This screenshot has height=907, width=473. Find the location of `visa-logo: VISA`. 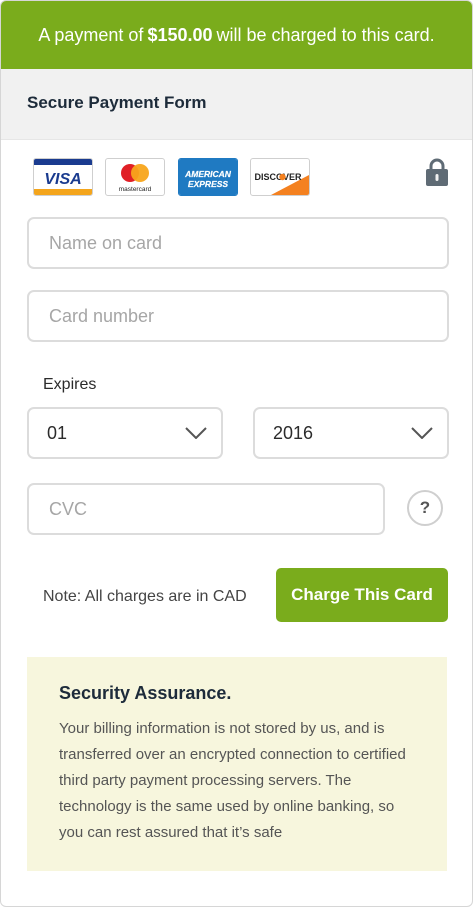

visa-logo: VISA is located at coordinates (63, 177).